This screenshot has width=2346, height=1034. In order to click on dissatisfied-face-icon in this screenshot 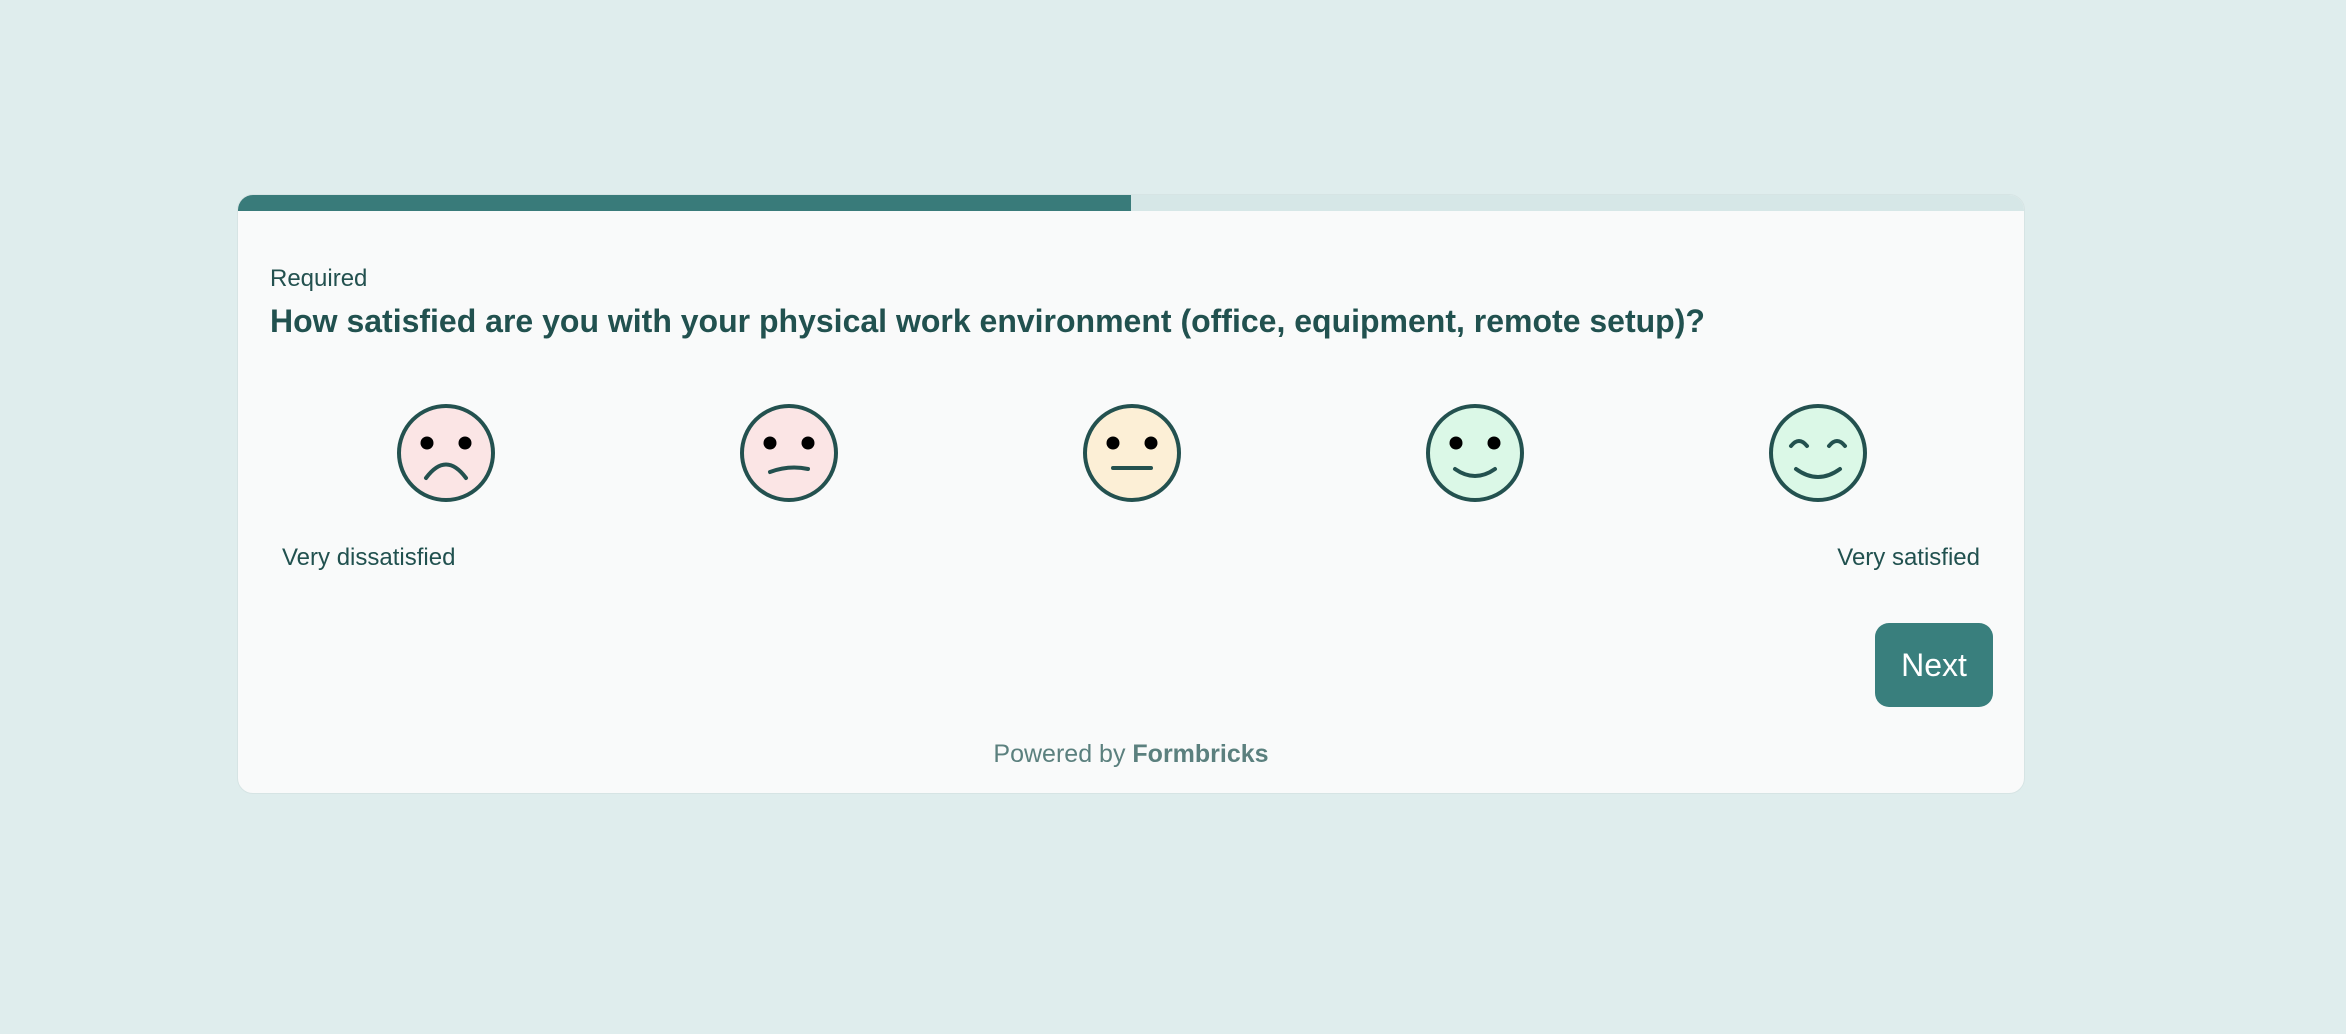, I will do `click(789, 453)`.